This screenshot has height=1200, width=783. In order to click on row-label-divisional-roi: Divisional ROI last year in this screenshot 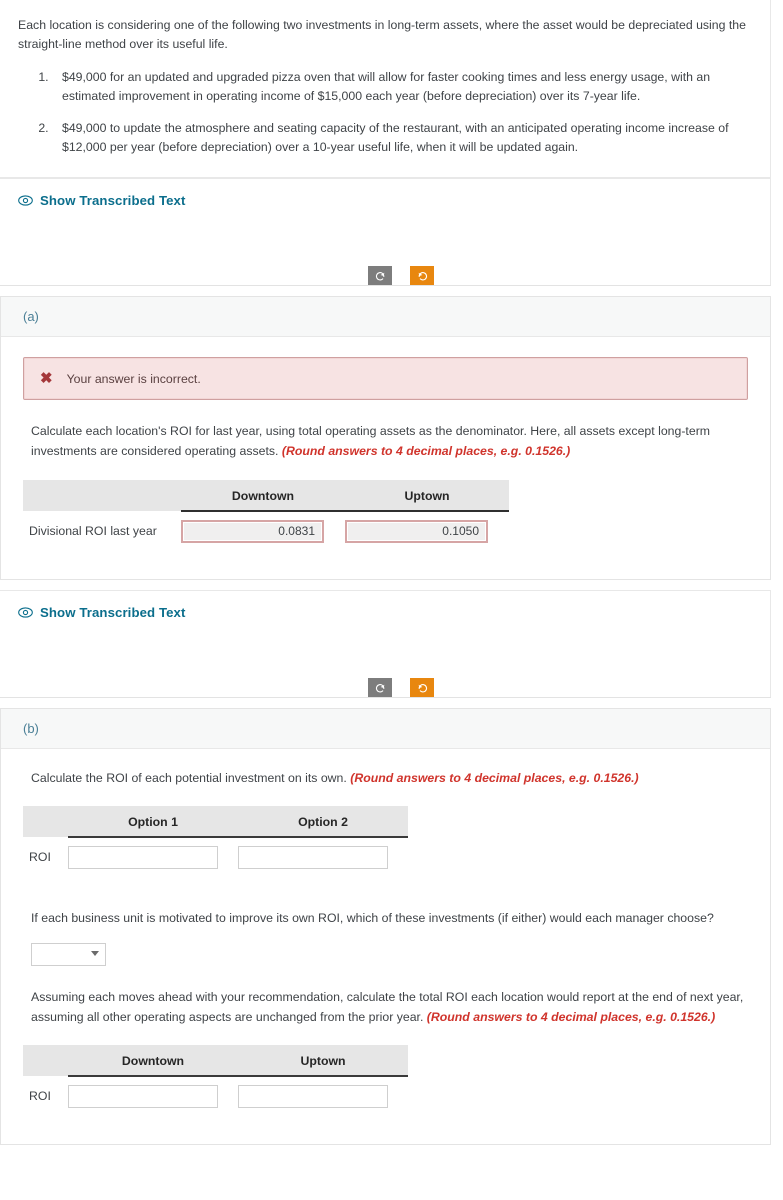, I will do `click(93, 530)`.